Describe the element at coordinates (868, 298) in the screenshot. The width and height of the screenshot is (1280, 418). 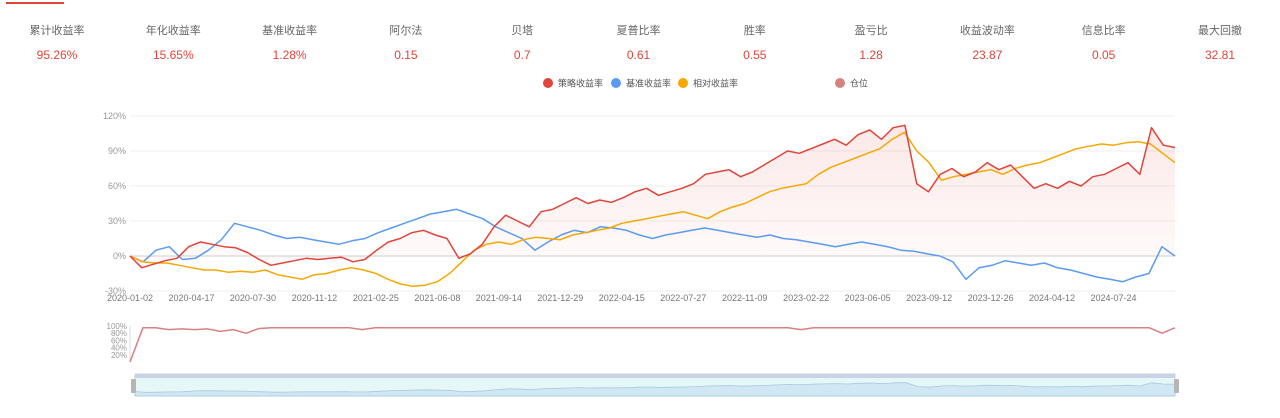
I see `x-tick-label: 2023-06-05` at that location.